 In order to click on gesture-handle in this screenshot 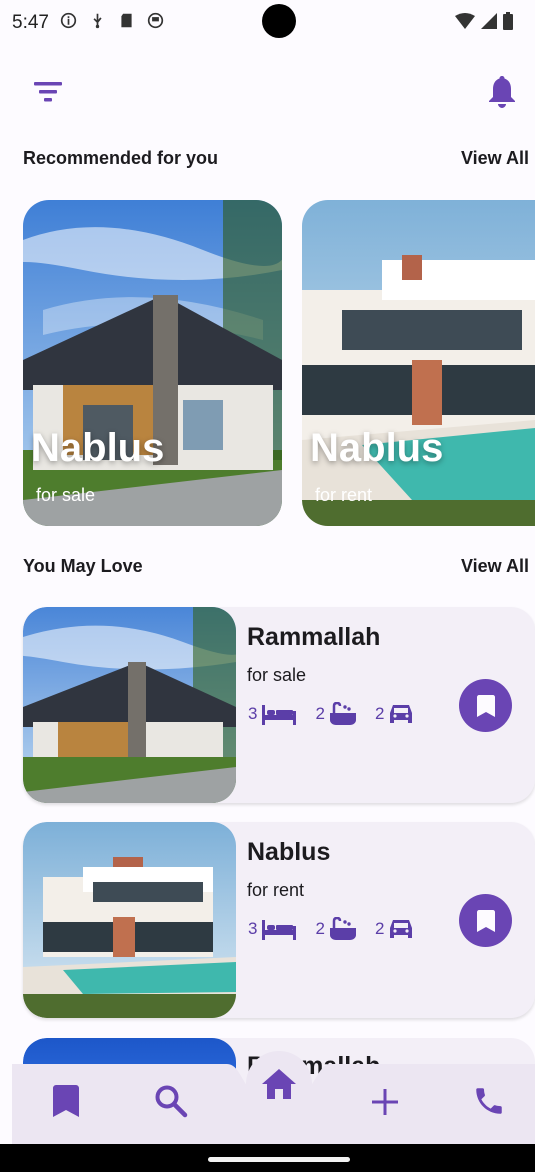, I will do `click(279, 1159)`.